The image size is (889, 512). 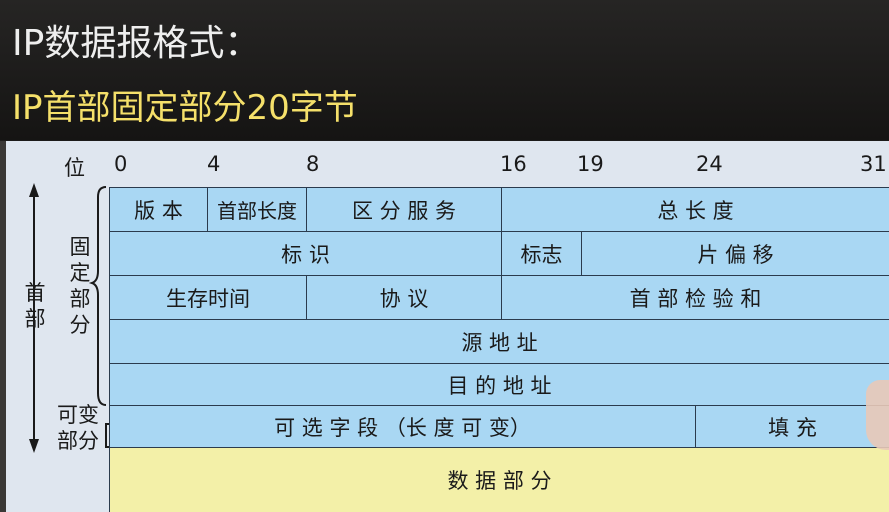 I want to click on row-options: 可 选 字 段 （长 度 可 变） 填 充, so click(x=499, y=427).